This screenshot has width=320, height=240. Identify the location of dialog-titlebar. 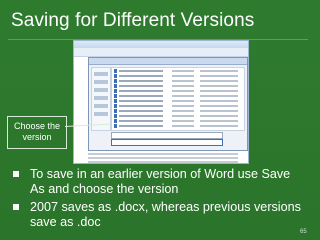
(168, 61).